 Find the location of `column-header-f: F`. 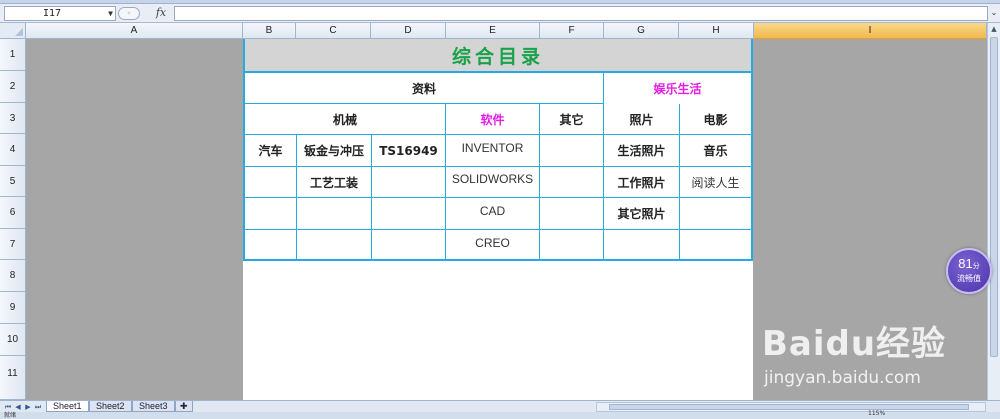

column-header-f: F is located at coordinates (572, 31).